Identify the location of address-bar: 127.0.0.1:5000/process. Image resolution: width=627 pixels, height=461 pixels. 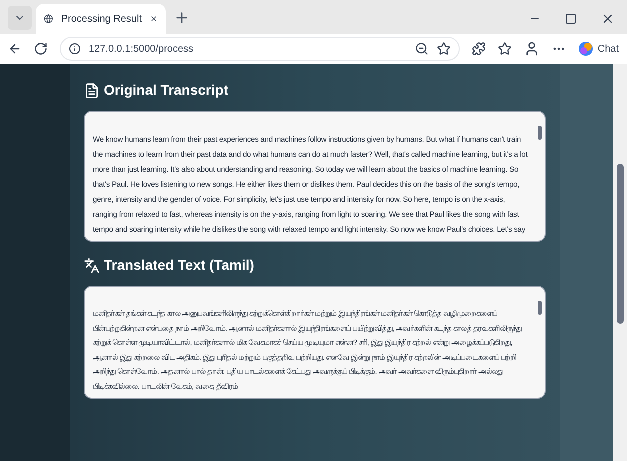
(260, 49).